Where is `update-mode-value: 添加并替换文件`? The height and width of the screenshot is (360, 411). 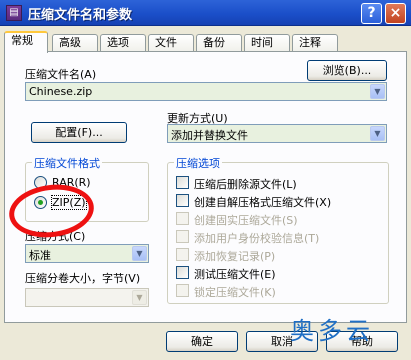
update-mode-value: 添加并替换文件 is located at coordinates (209, 135).